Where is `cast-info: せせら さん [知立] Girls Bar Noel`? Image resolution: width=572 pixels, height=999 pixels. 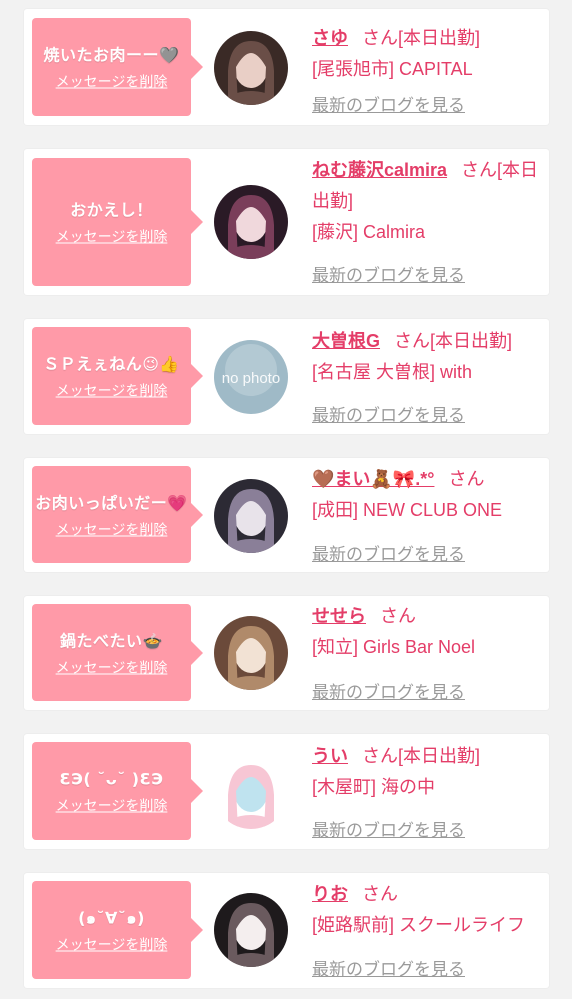 cast-info: せせら さん [知立] Girls Bar Noel is located at coordinates (425, 632).